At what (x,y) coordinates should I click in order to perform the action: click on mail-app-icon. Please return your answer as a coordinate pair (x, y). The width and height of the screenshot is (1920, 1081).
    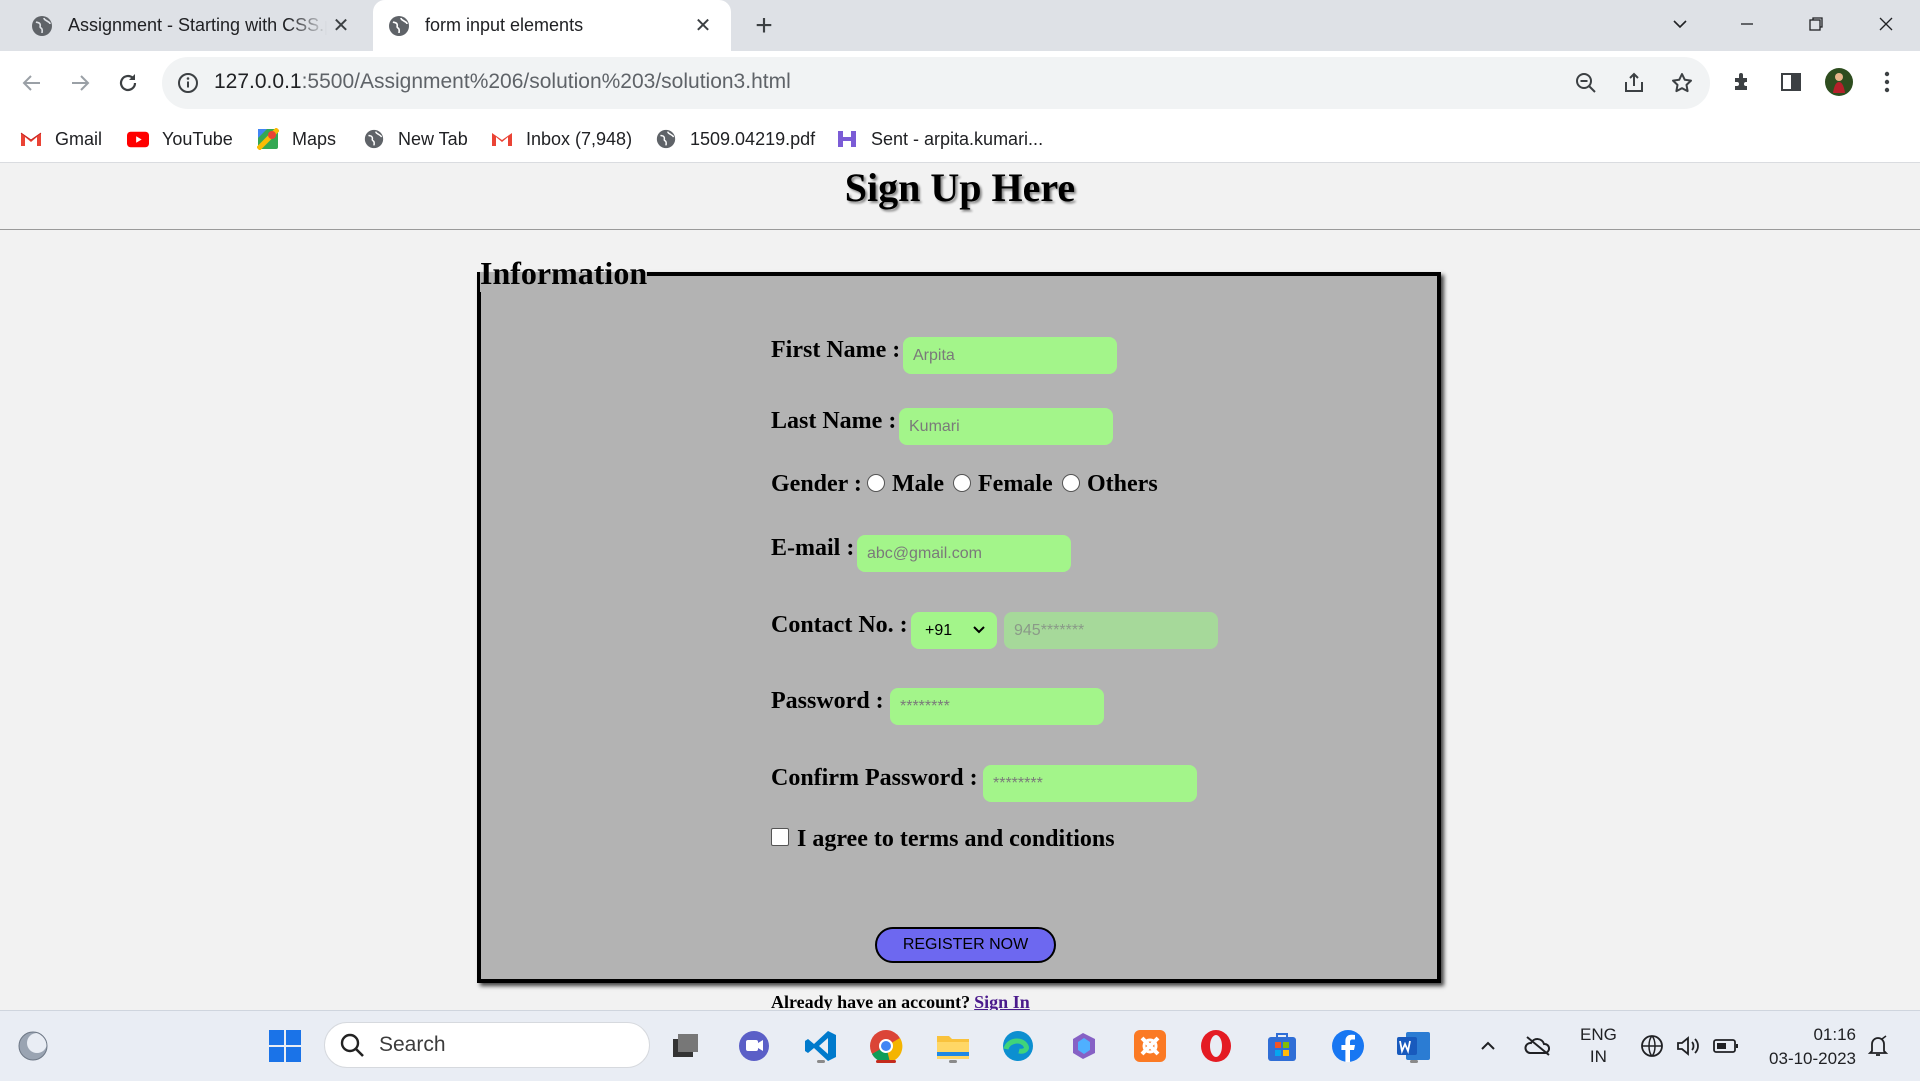
    Looking at the image, I should click on (847, 139).